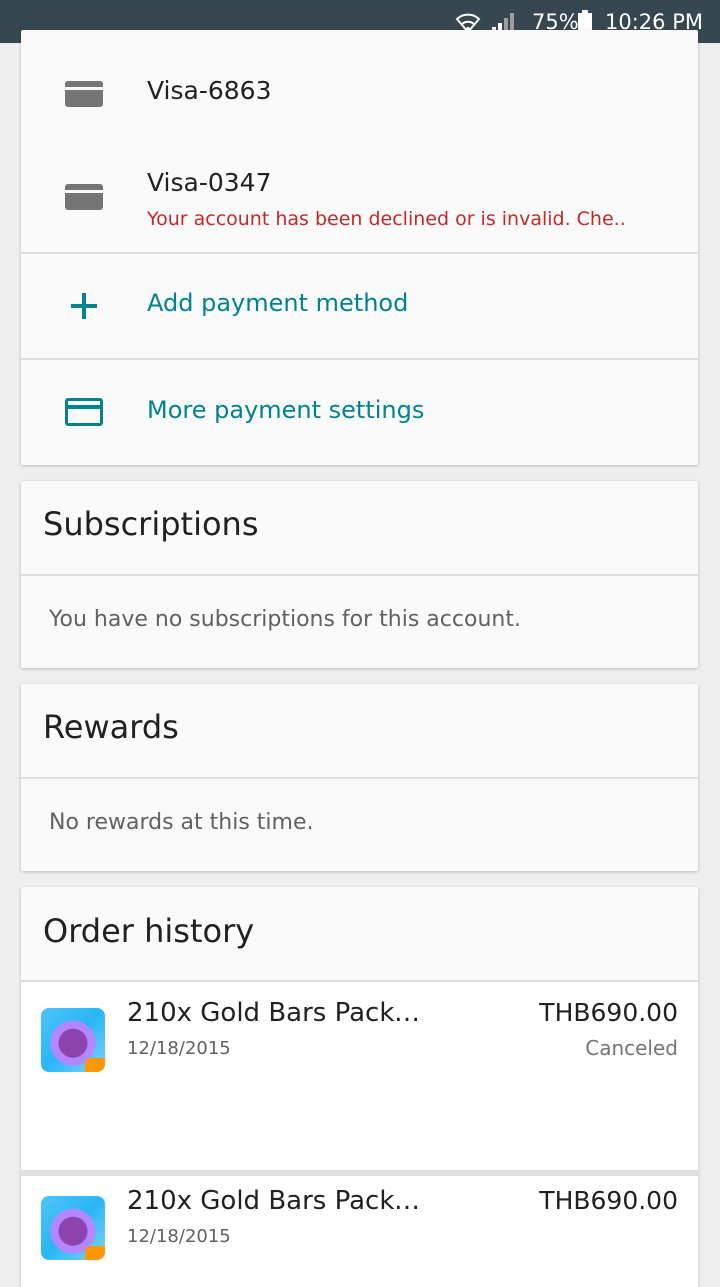  I want to click on plus-icon, so click(84, 306).